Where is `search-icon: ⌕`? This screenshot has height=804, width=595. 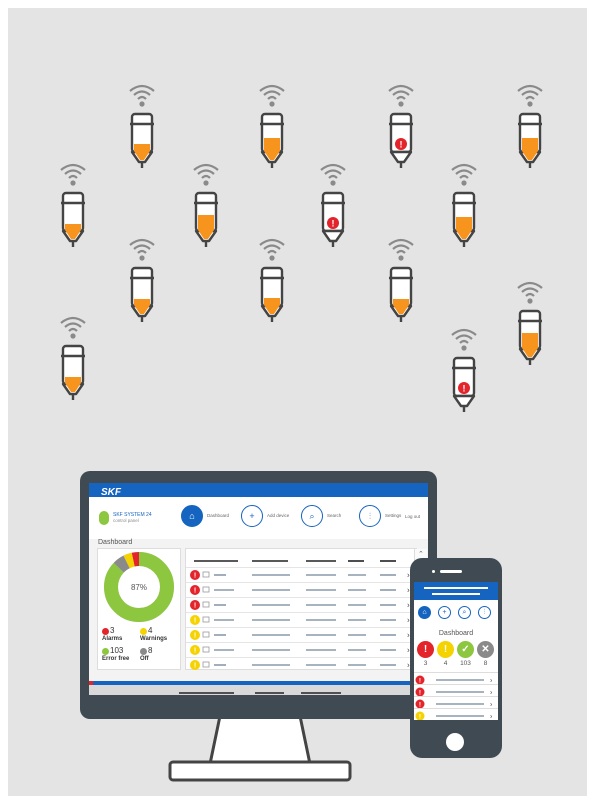 search-icon: ⌕ is located at coordinates (312, 516).